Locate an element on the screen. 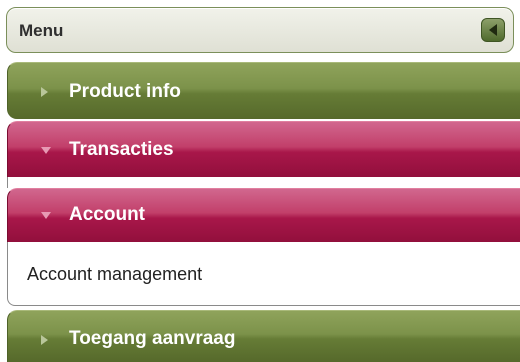  menu-header: Menu is located at coordinates (260, 30).